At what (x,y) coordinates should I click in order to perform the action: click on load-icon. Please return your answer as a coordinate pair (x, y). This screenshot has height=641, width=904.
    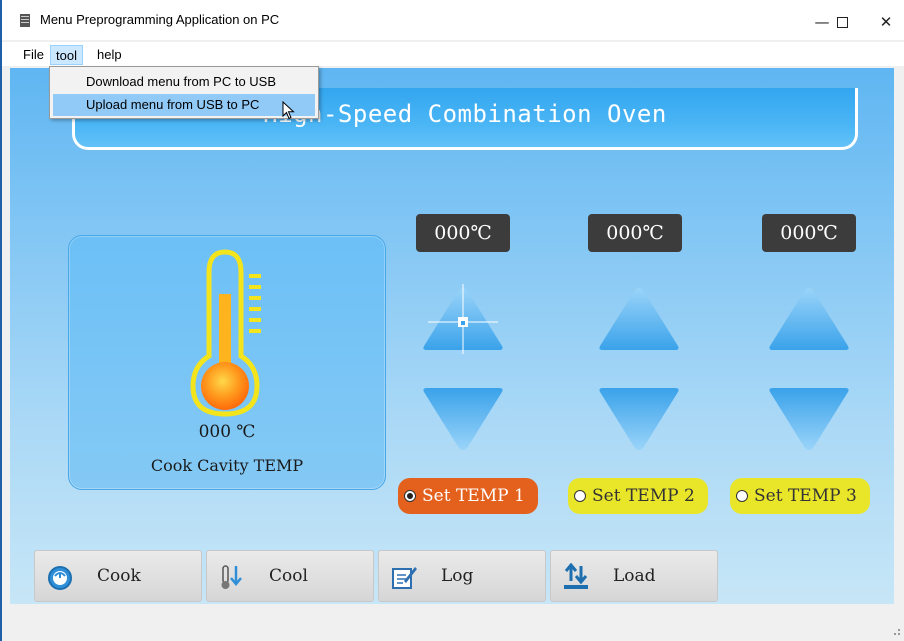
    Looking at the image, I should click on (576, 576).